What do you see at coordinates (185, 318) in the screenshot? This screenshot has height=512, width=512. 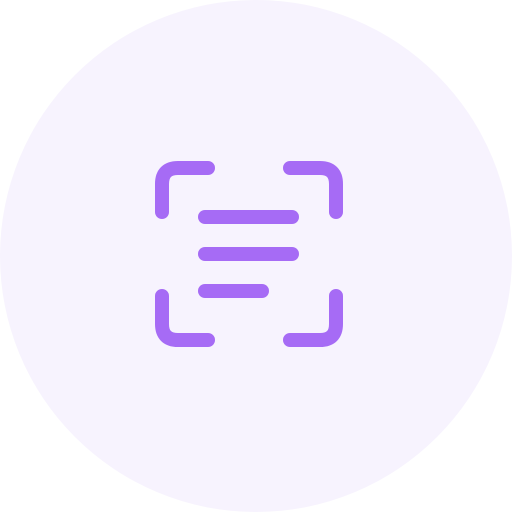 I see `scan-corner-bottom-left` at bounding box center [185, 318].